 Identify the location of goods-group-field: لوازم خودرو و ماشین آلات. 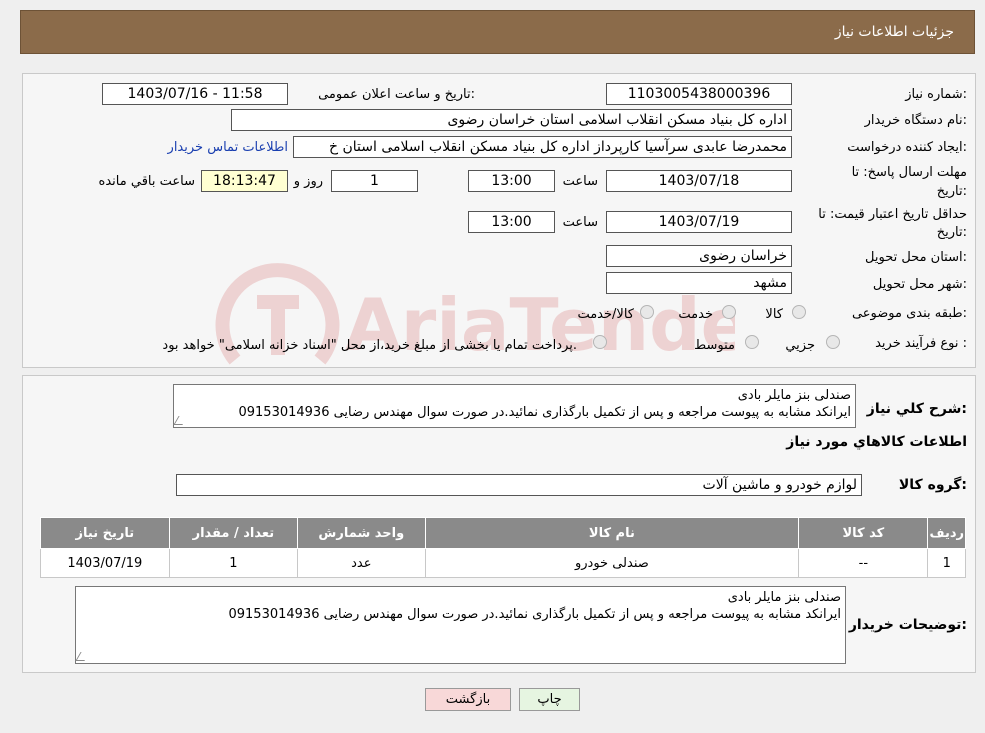
(519, 485).